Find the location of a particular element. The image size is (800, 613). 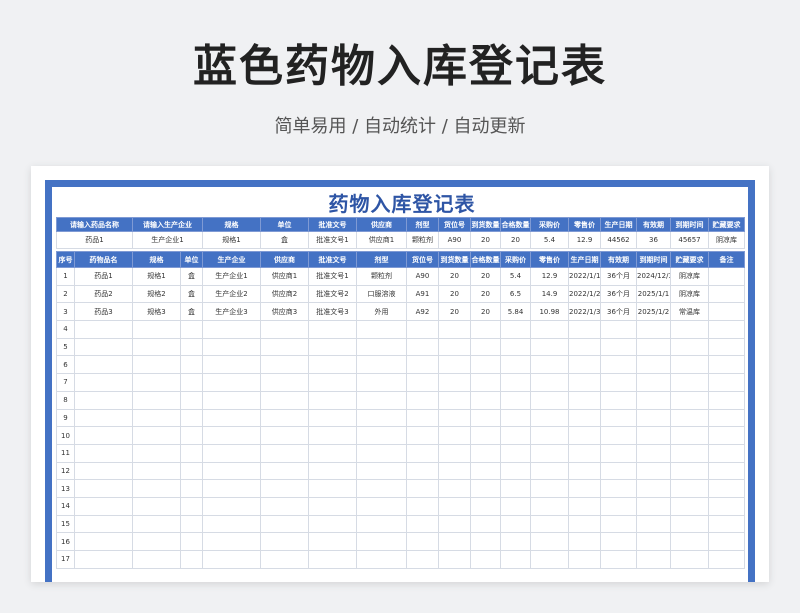

table-cell: 批准文号2 is located at coordinates (332, 294).